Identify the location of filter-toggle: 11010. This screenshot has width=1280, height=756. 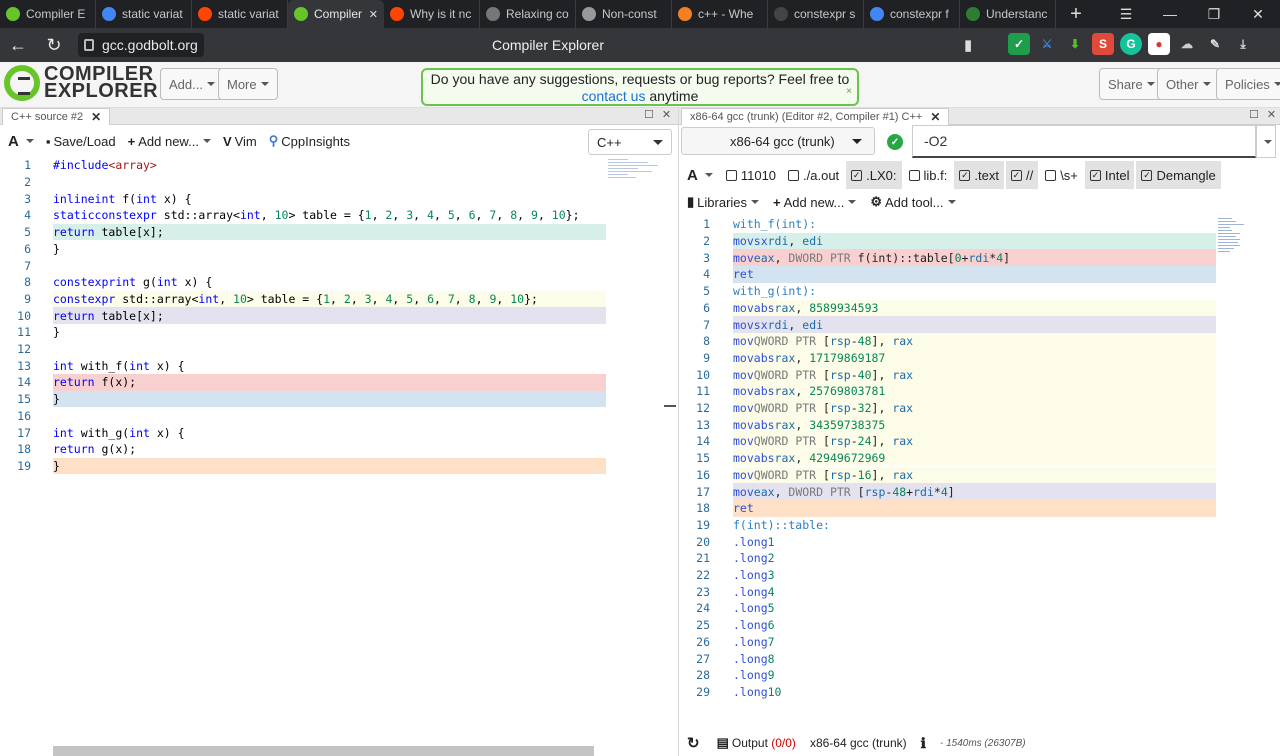
(751, 175).